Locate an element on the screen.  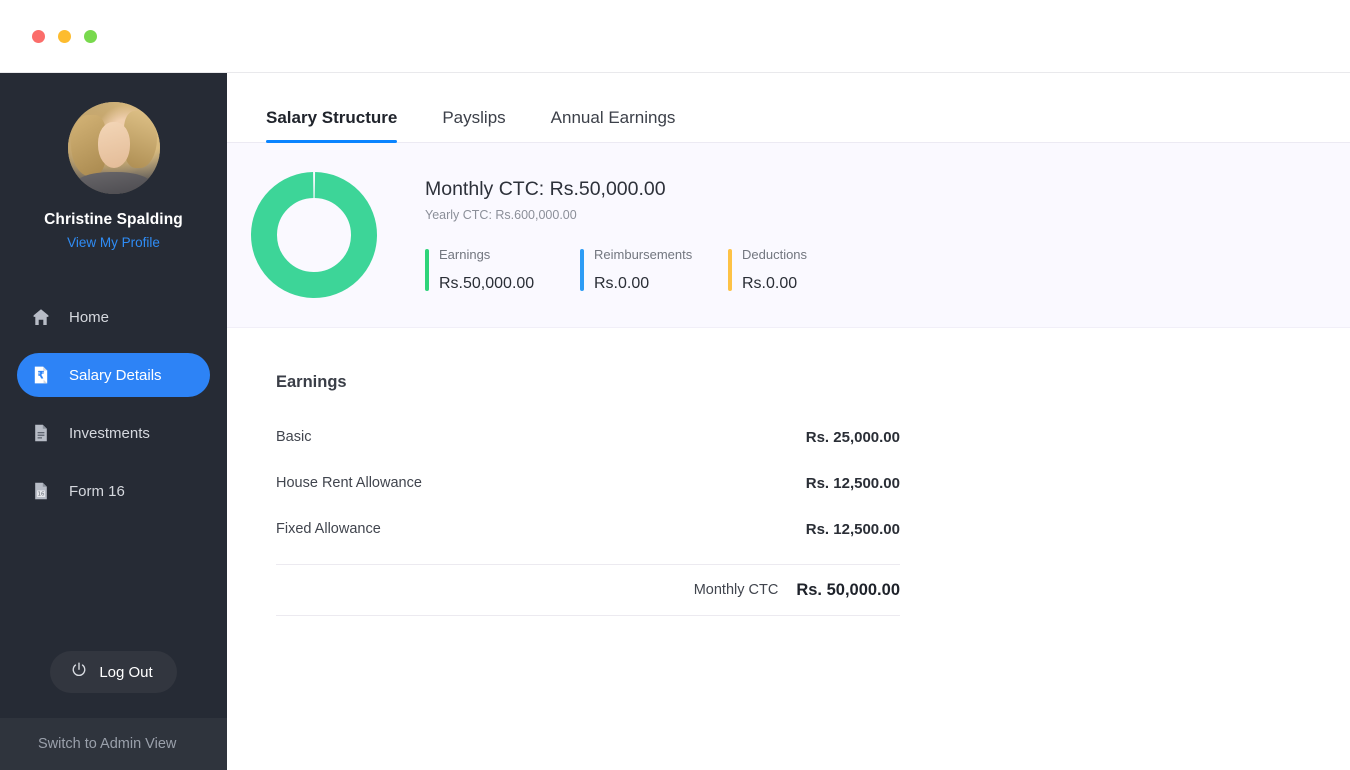
logout-area: Log Out is located at coordinates (113, 684).